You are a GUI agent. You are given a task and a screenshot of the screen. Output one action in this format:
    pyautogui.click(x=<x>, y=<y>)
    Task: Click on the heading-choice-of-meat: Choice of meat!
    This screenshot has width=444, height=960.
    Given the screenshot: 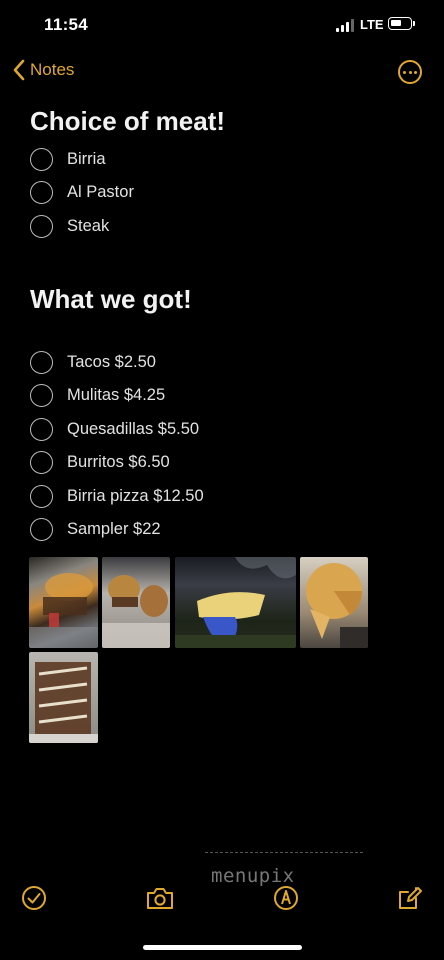 What is the action you would take?
    pyautogui.click(x=128, y=121)
    